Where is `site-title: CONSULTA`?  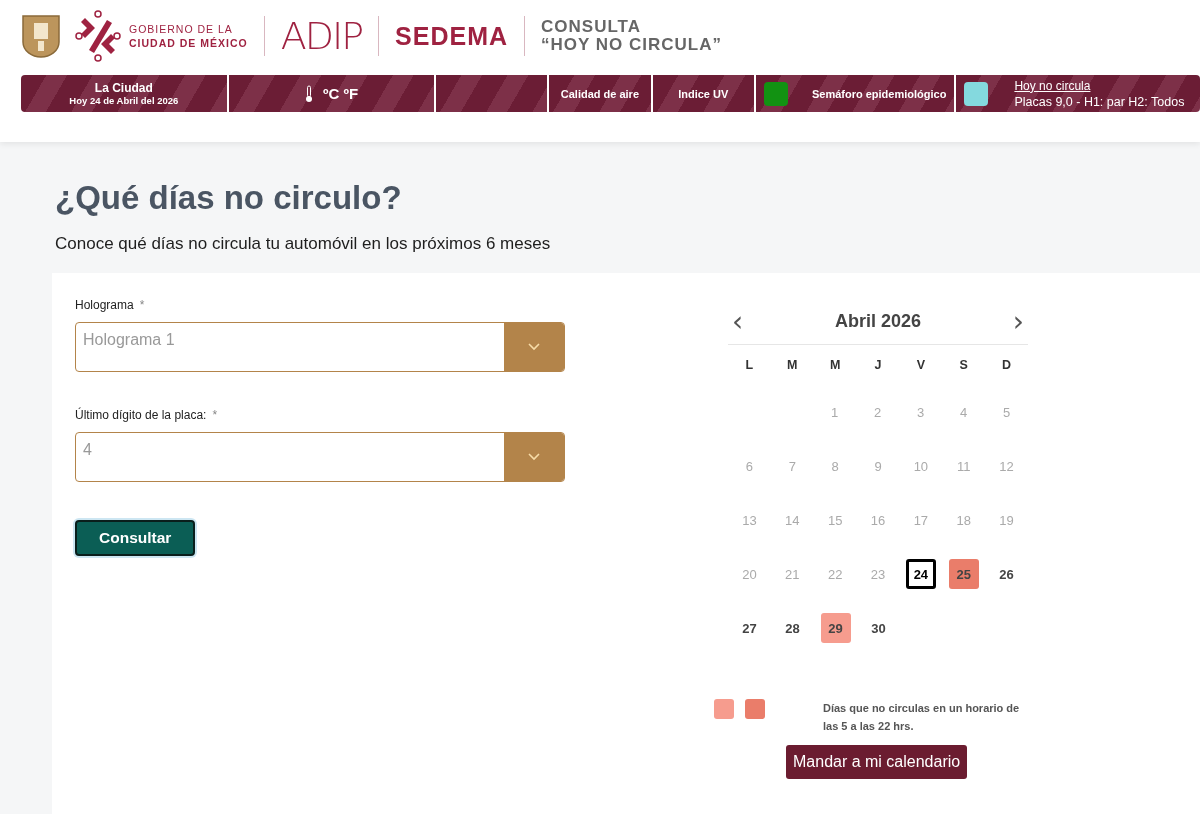
site-title: CONSULTA is located at coordinates (591, 27).